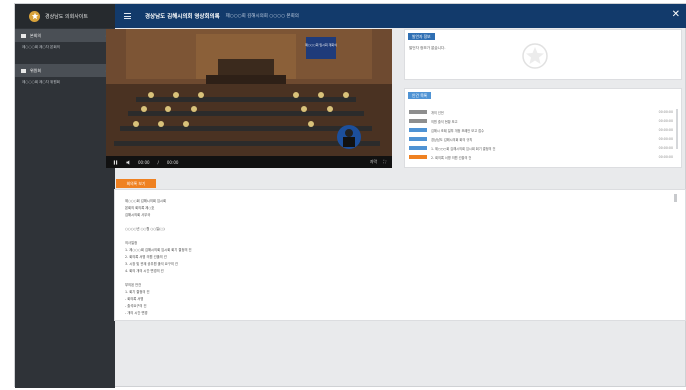 The height and width of the screenshot is (390, 686). What do you see at coordinates (133, 285) in the screenshot?
I see `document-line: 부의된 안건` at bounding box center [133, 285].